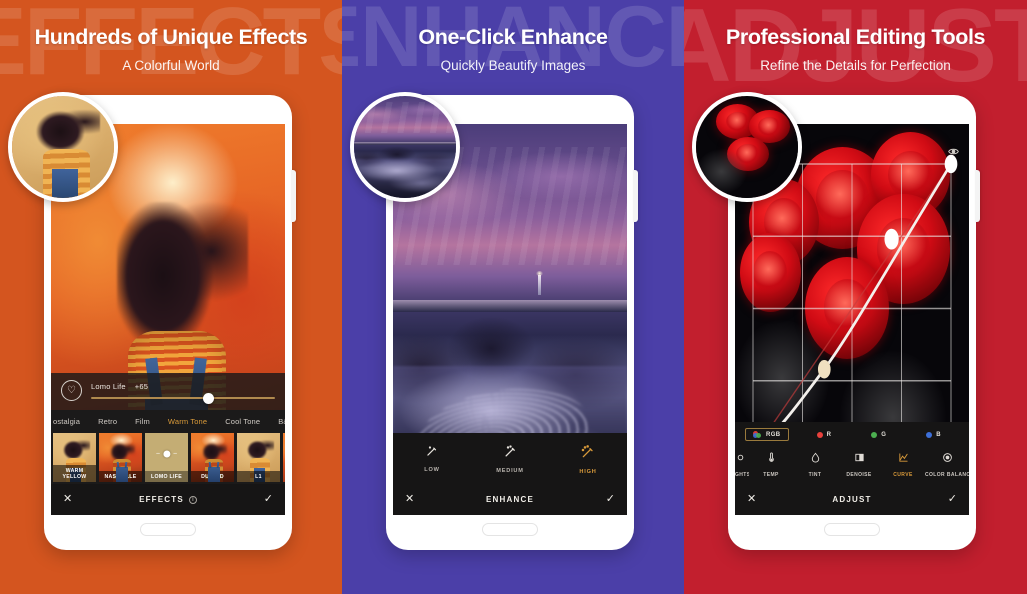 This screenshot has width=1027, height=594. I want to click on heart-icon: ♡, so click(71, 390).